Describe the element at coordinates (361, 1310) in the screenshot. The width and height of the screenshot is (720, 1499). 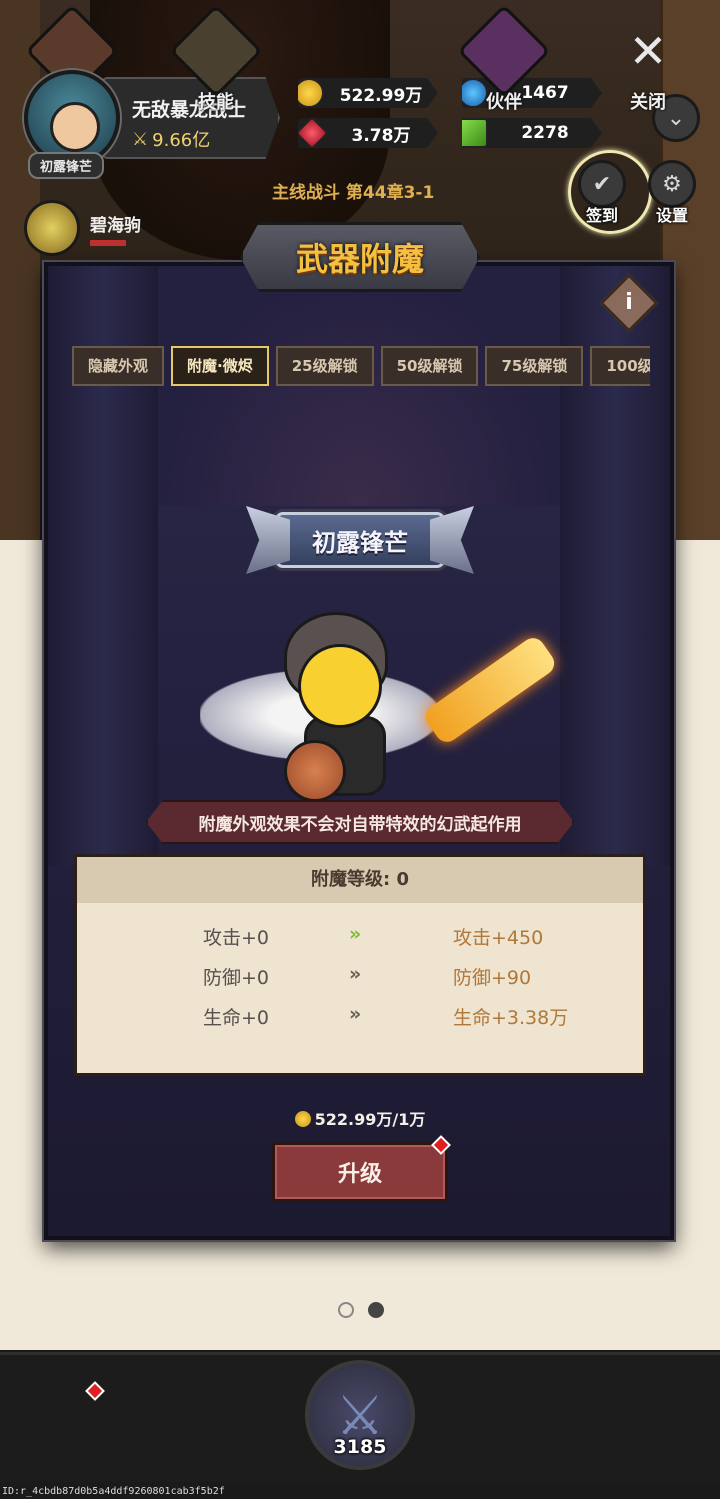
I see `page-indicator` at that location.